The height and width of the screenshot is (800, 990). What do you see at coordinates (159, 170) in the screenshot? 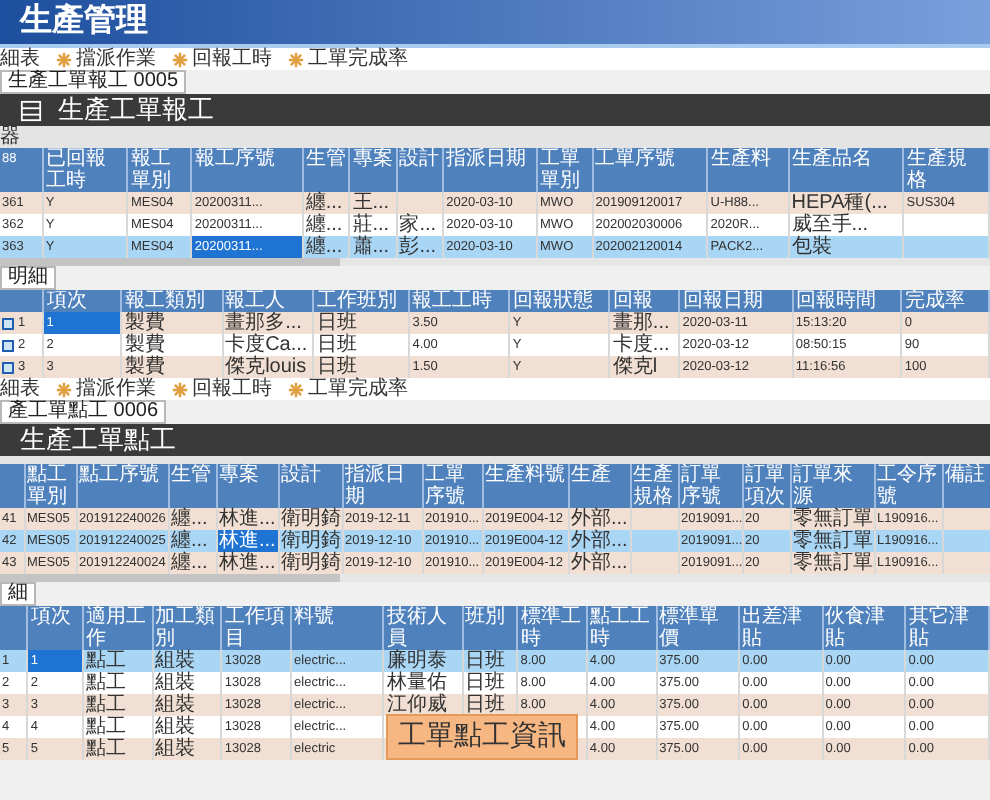
I see `column-header: 報工單別` at bounding box center [159, 170].